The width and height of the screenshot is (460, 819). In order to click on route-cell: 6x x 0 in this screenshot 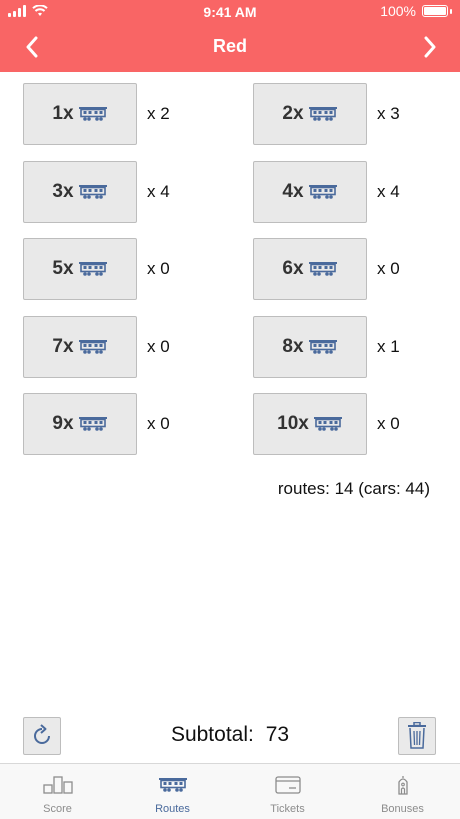, I will do `click(326, 269)`.